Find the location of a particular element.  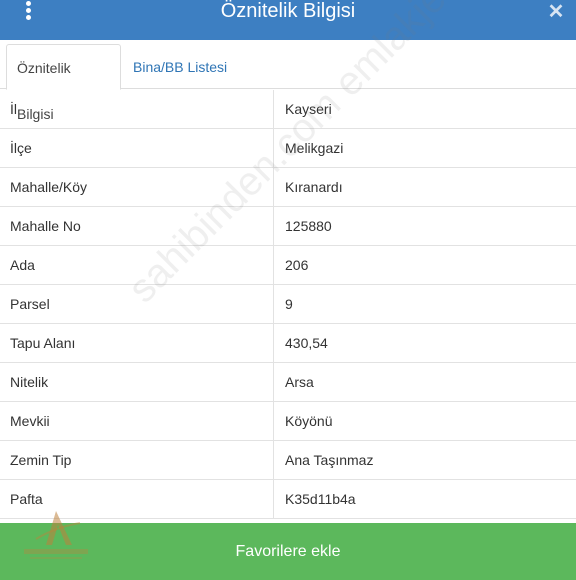

attribute-key: Zemin Tip is located at coordinates (41, 460).